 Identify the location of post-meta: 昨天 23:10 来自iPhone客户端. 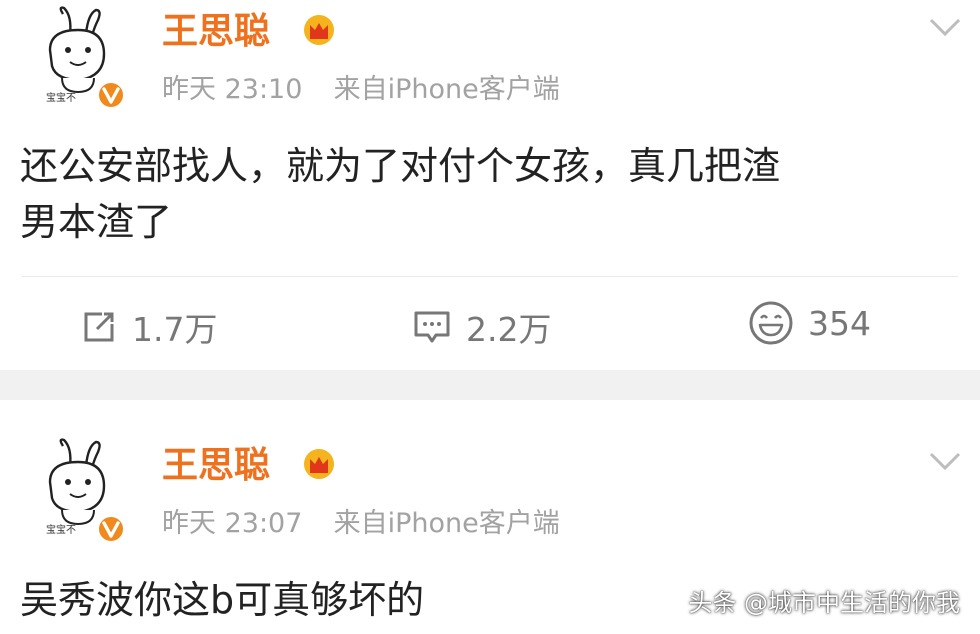
(361, 90).